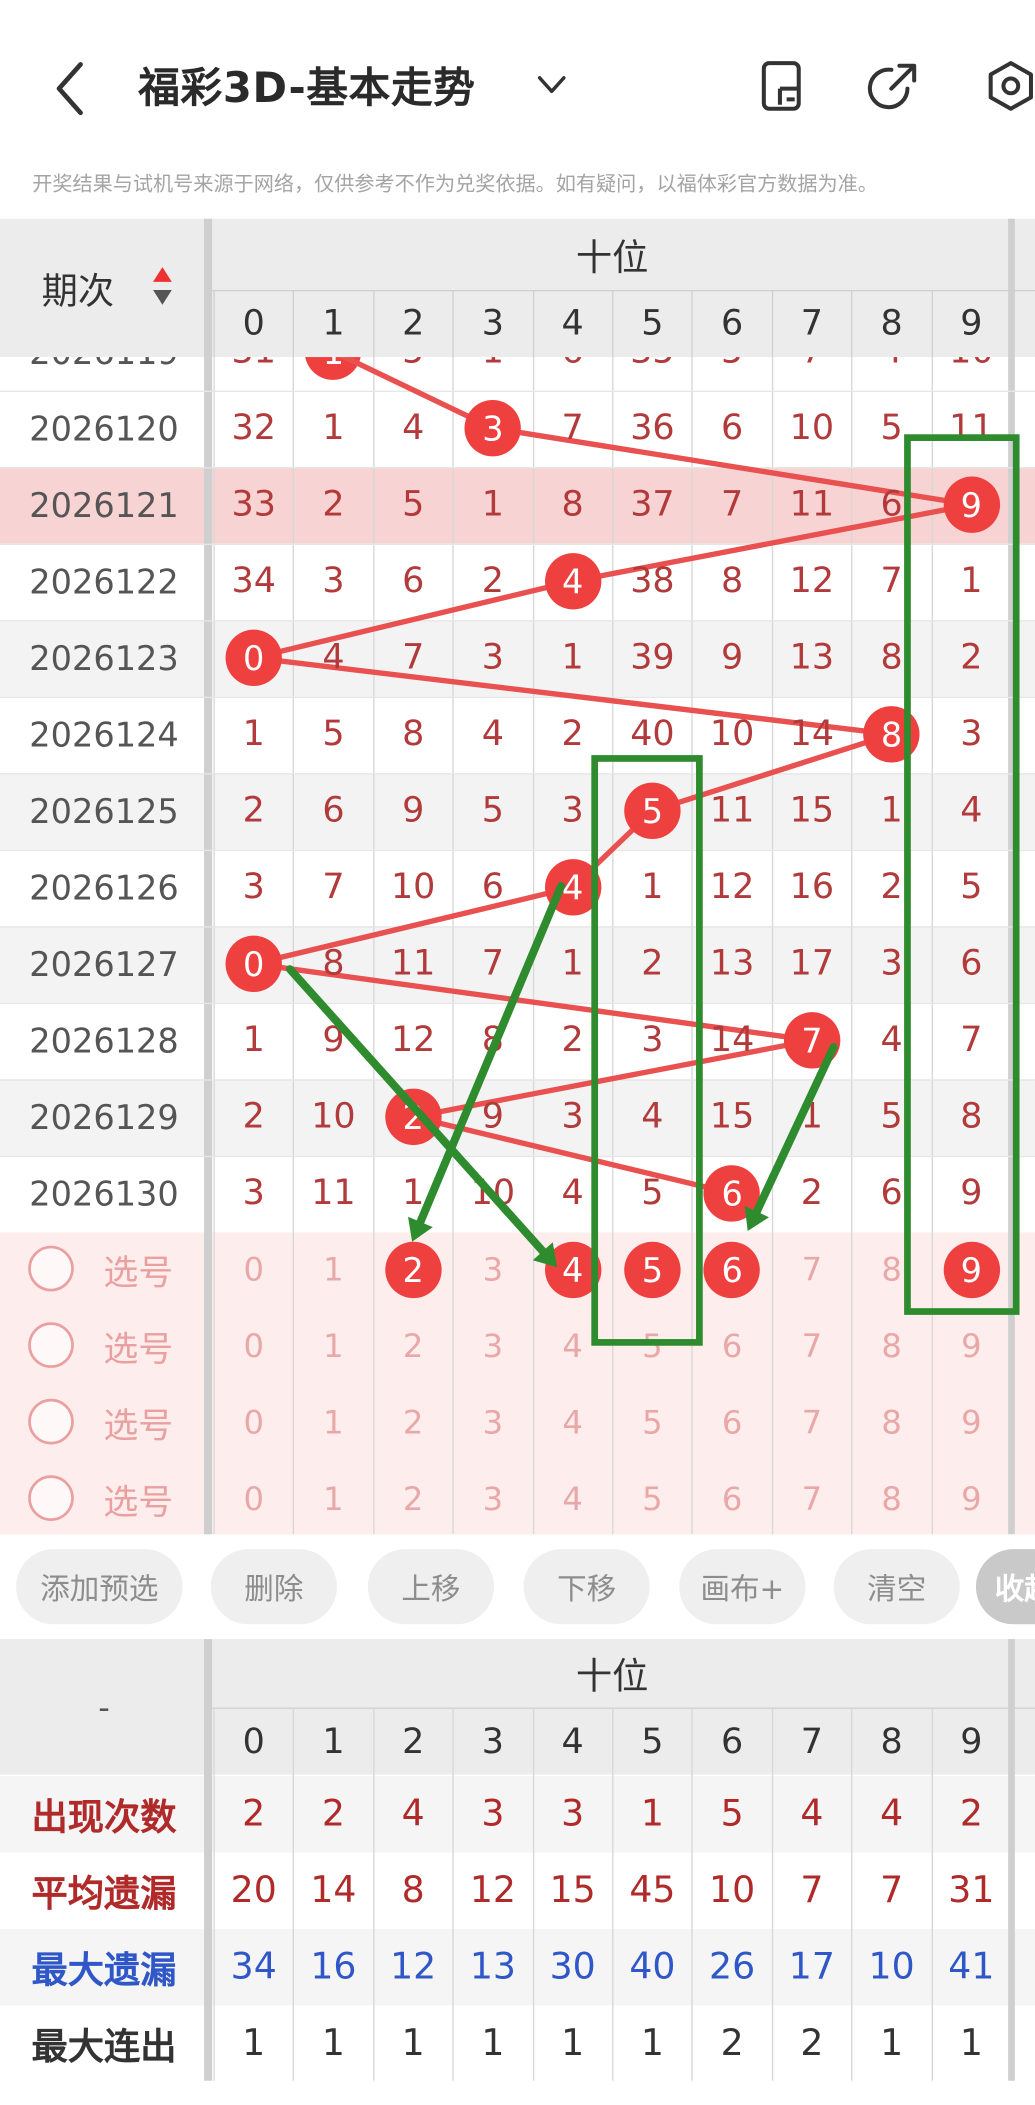 The height and width of the screenshot is (2105, 1035). What do you see at coordinates (612, 1676) in the screenshot?
I see `stats-group-label: 十位` at bounding box center [612, 1676].